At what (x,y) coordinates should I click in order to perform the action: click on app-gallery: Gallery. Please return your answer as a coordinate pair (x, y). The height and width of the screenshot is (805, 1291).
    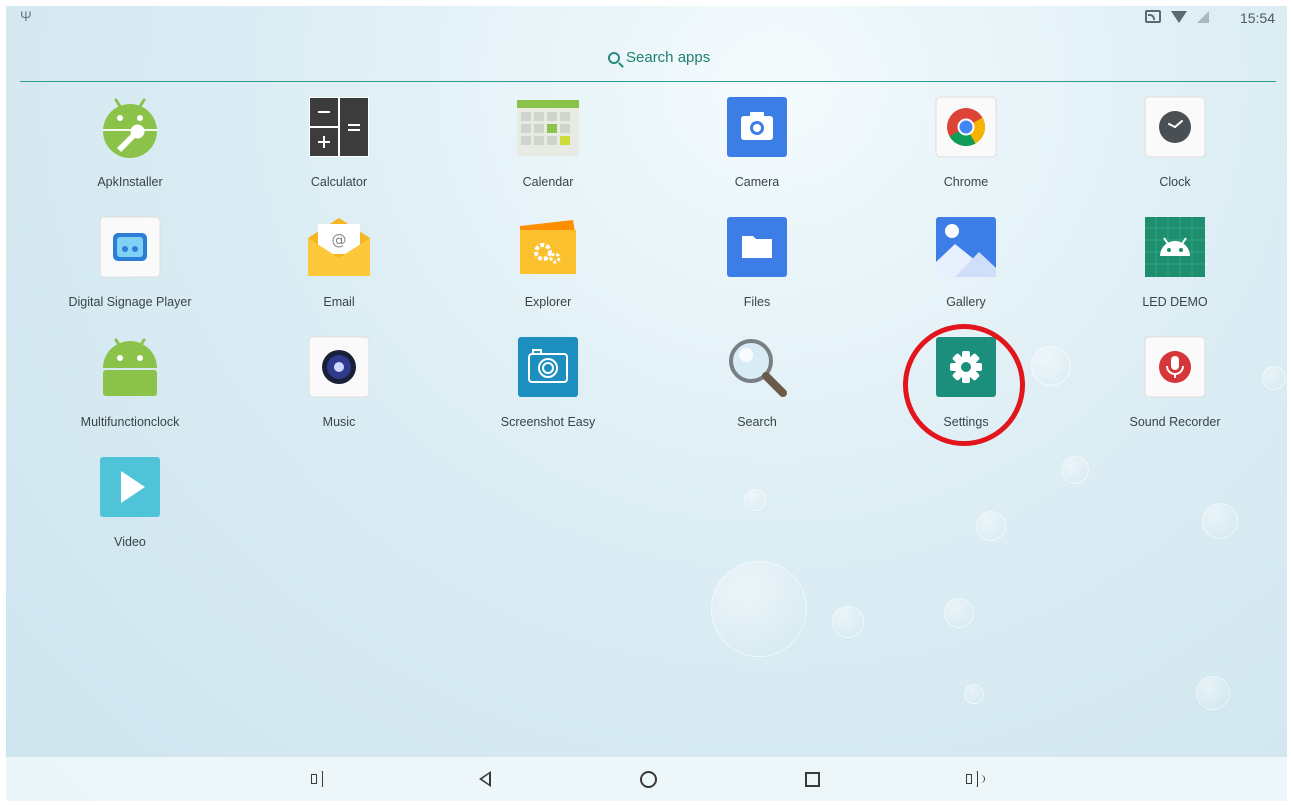
    Looking at the image, I should click on (966, 270).